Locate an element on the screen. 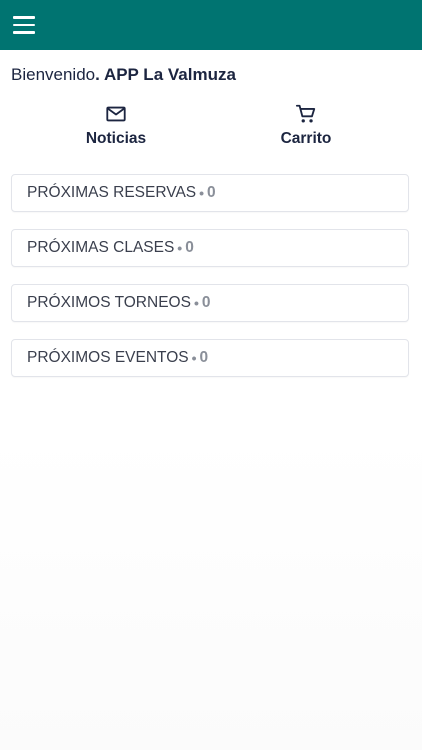  news-label: Noticias is located at coordinates (116, 138).